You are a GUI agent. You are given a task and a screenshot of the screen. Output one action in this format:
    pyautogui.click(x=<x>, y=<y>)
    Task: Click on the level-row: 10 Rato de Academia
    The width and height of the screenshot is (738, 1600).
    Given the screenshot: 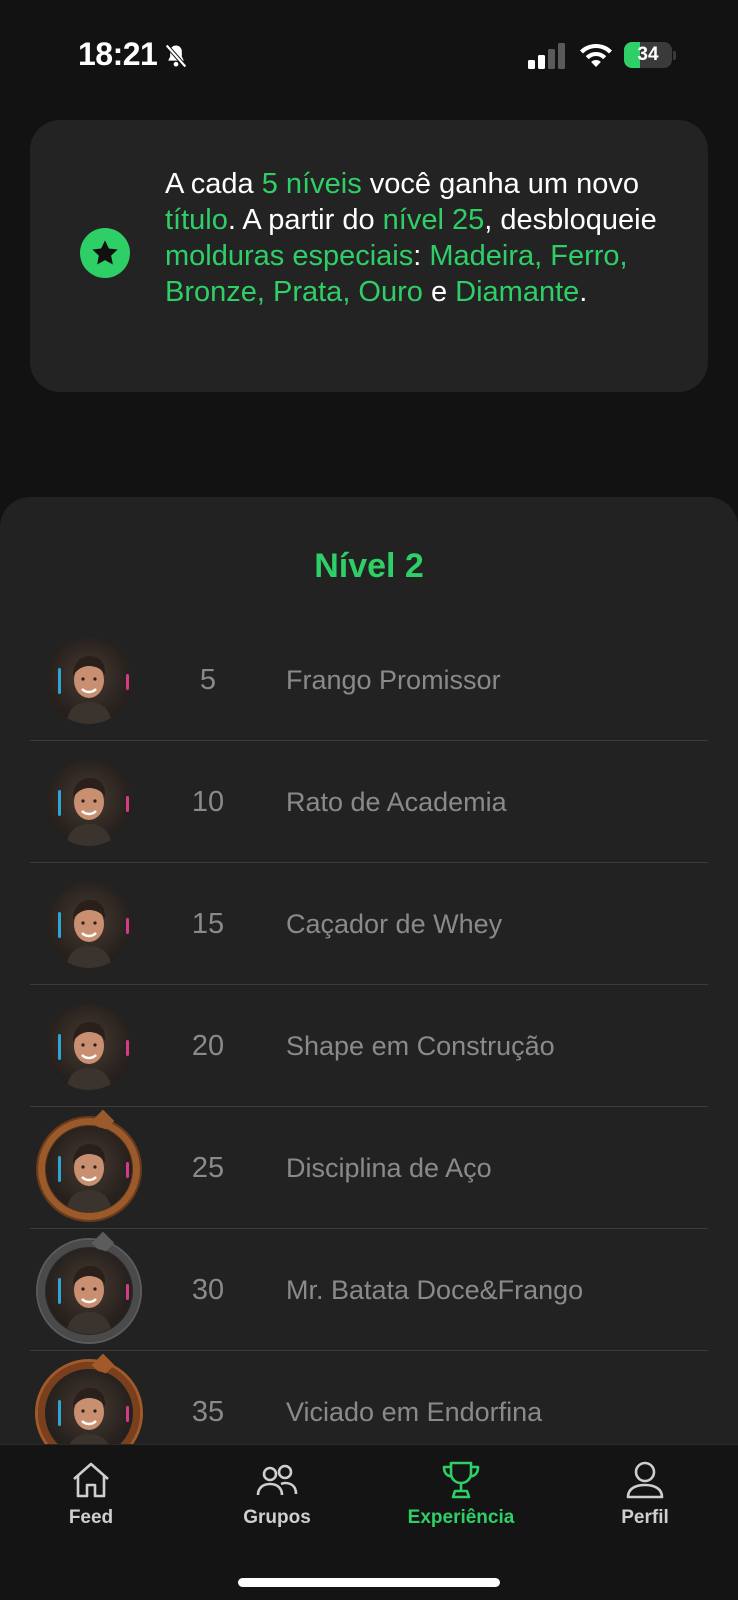 What is the action you would take?
    pyautogui.click(x=369, y=802)
    